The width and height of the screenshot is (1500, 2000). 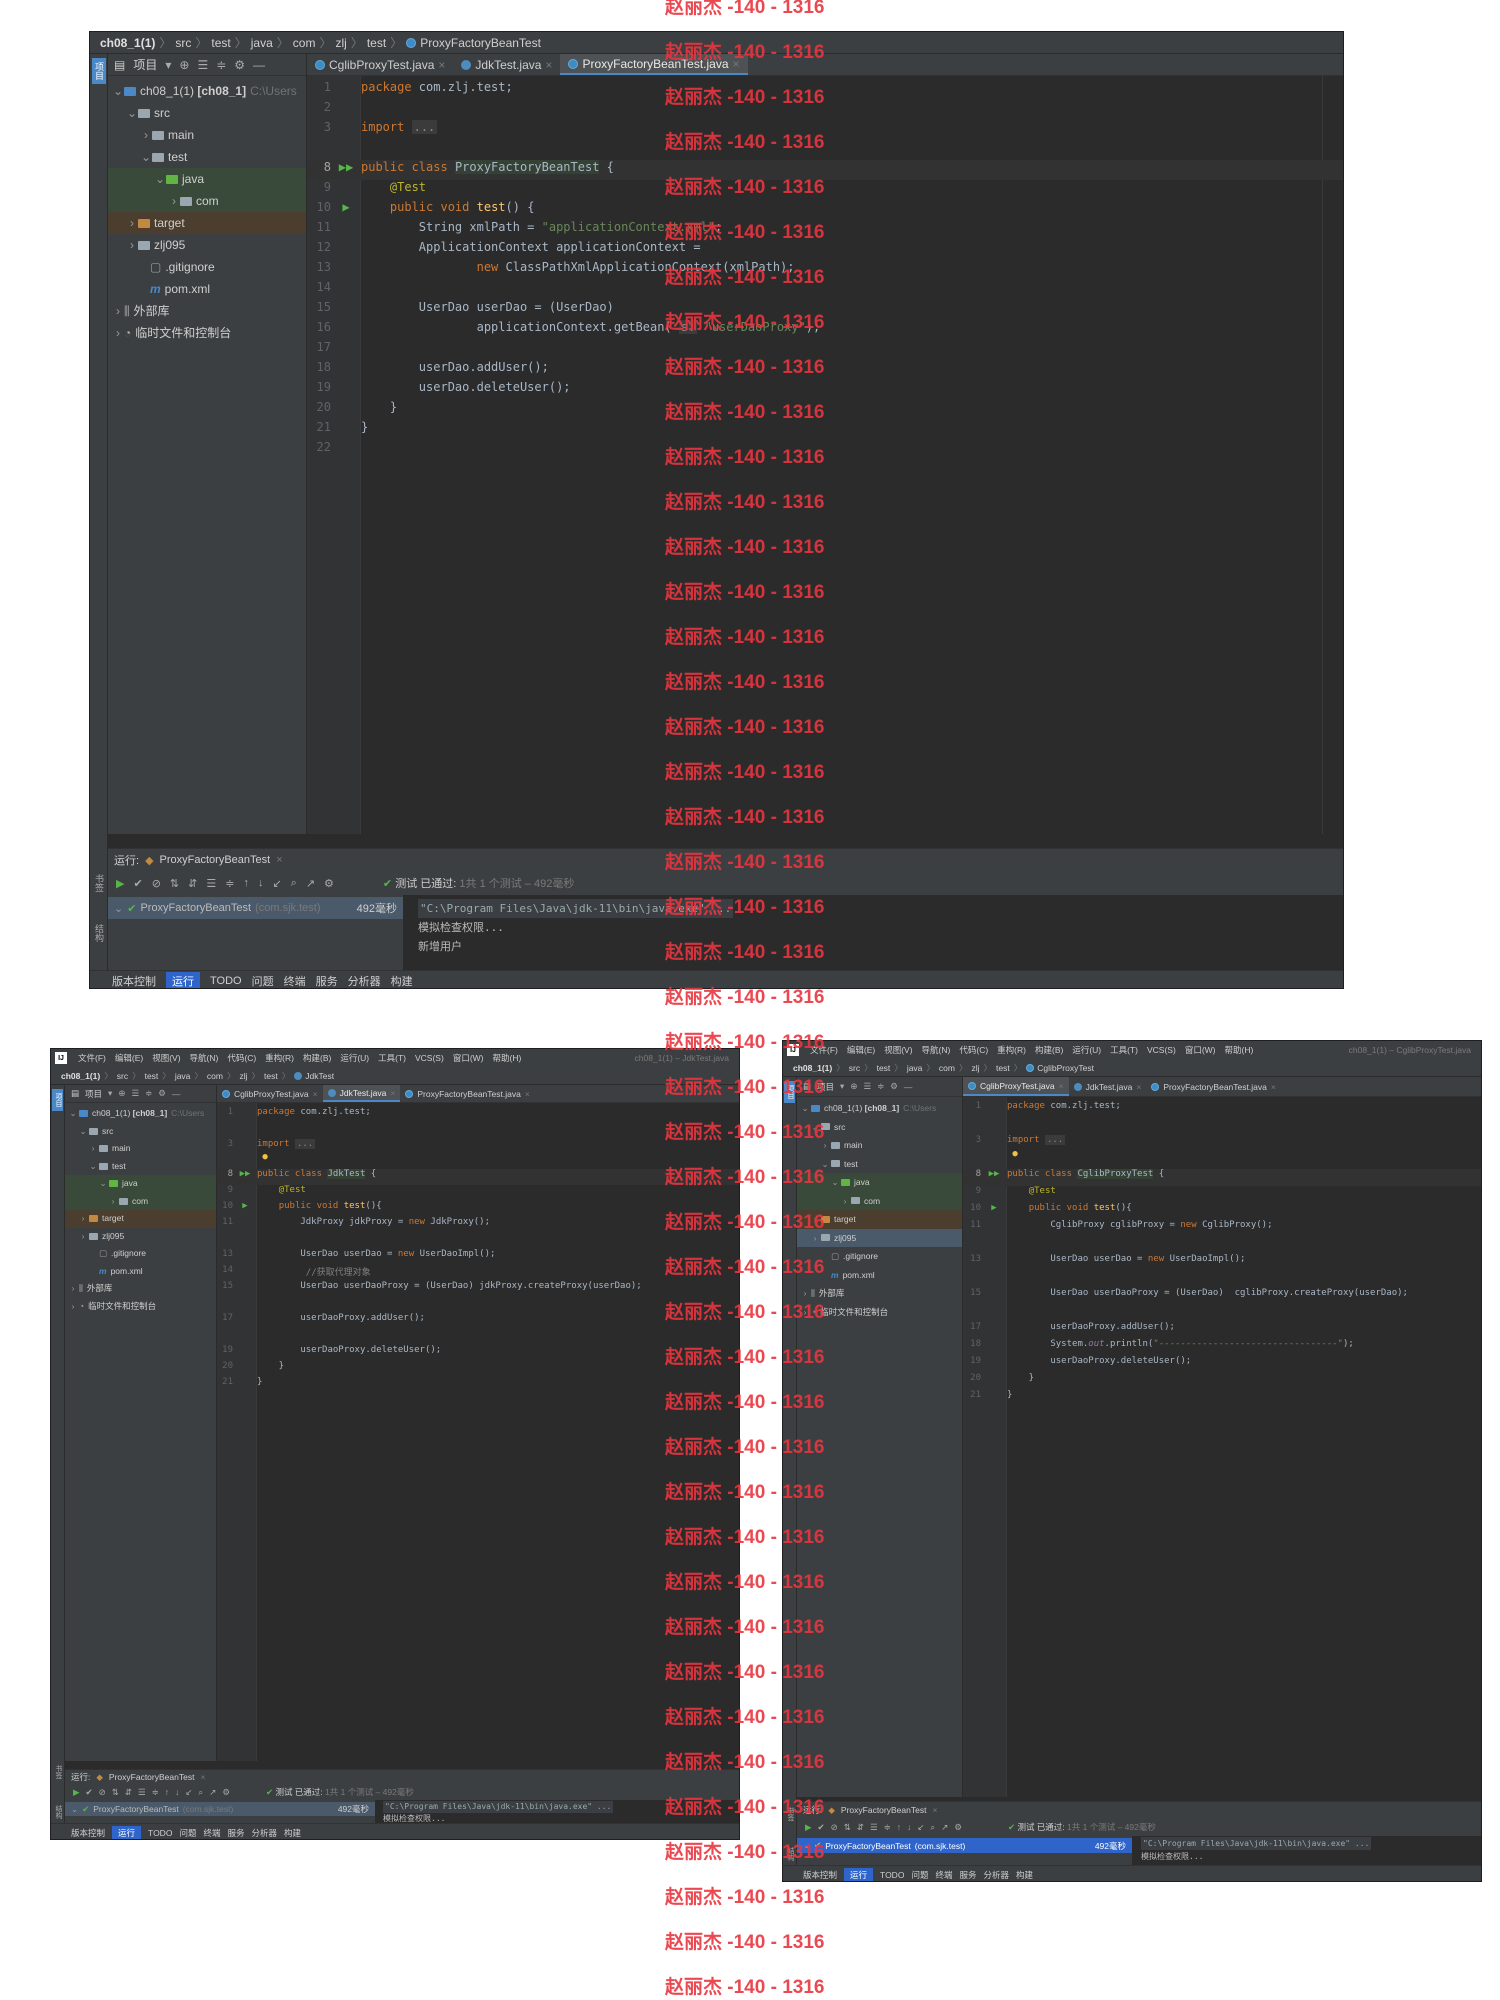 What do you see at coordinates (221, 65) in the screenshot?
I see `collapse-all-icon: ≑` at bounding box center [221, 65].